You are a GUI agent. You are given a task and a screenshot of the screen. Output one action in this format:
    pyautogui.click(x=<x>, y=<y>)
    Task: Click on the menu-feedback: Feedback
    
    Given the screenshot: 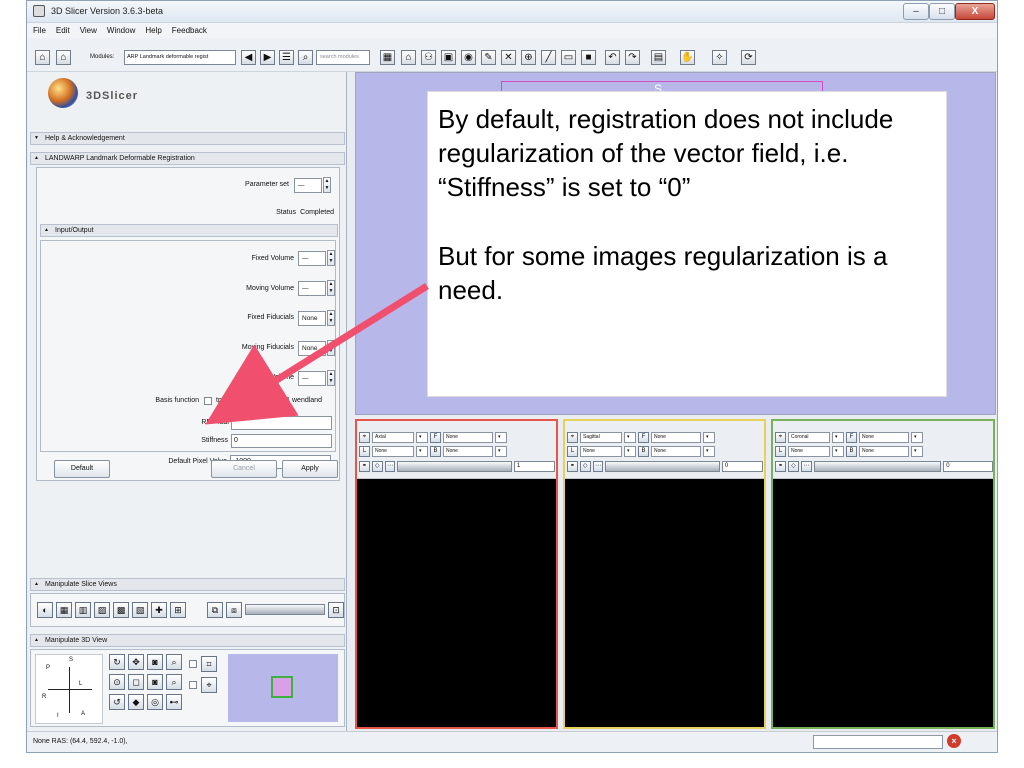 What is the action you would take?
    pyautogui.click(x=189, y=30)
    